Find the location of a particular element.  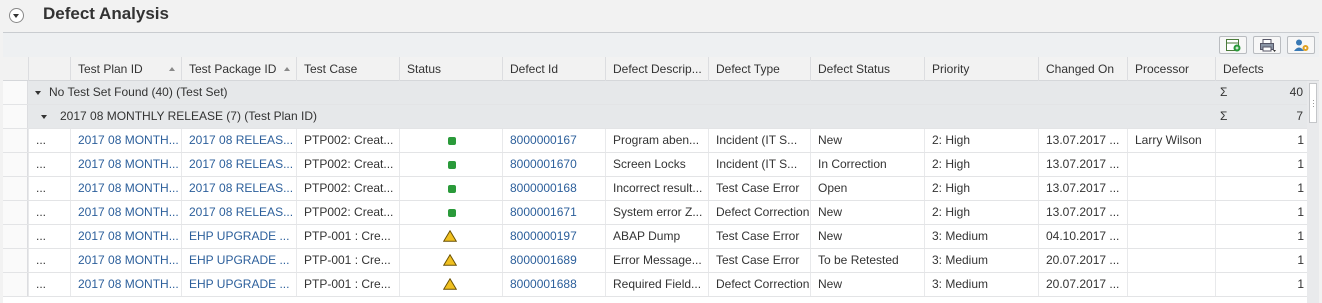

col-header-defect-id: Defect Id is located at coordinates (553, 69).